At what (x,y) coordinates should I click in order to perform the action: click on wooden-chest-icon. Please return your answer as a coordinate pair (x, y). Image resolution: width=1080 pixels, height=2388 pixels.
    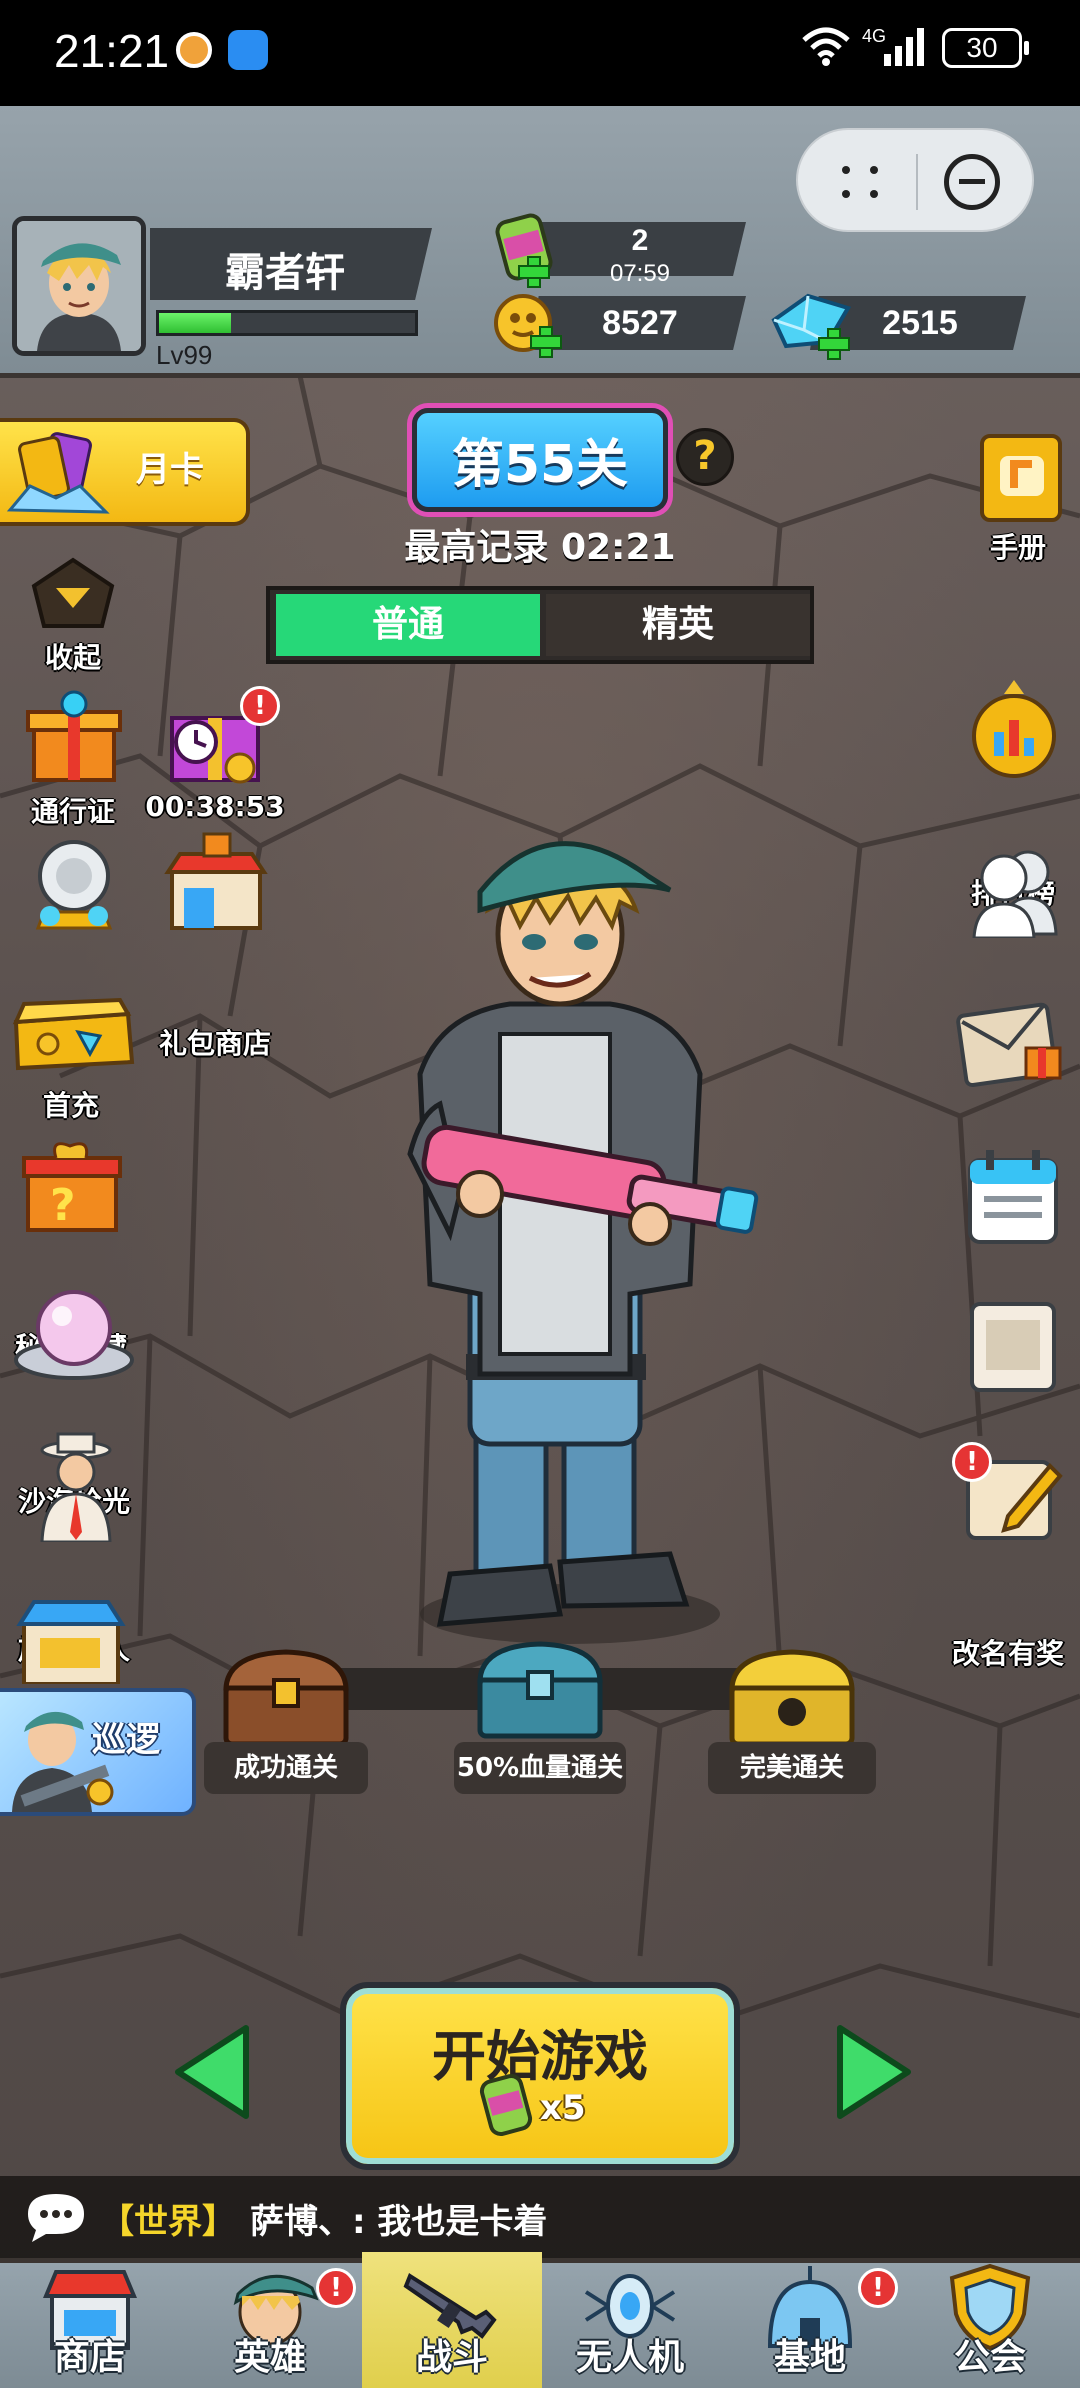
    Looking at the image, I should click on (286, 1698).